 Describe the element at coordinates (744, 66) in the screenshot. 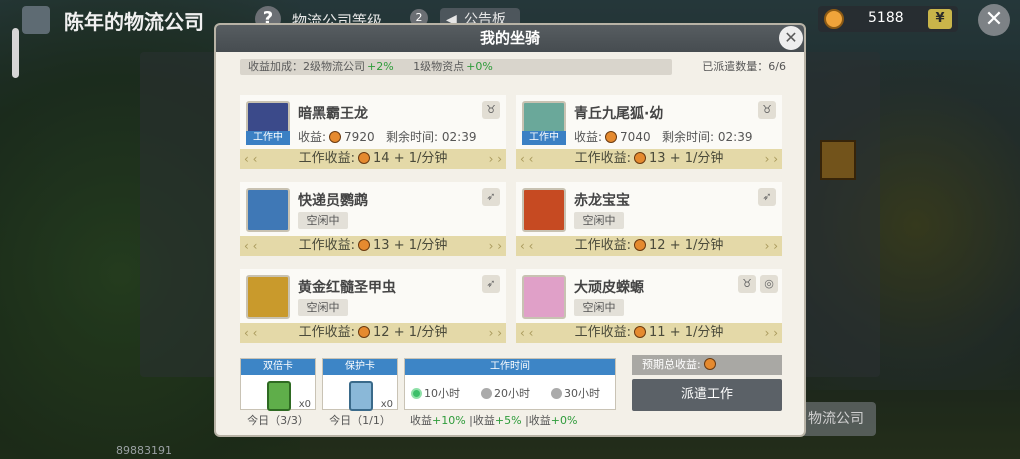

I see `dispatched-count: 已派遣数量：6/6` at that location.